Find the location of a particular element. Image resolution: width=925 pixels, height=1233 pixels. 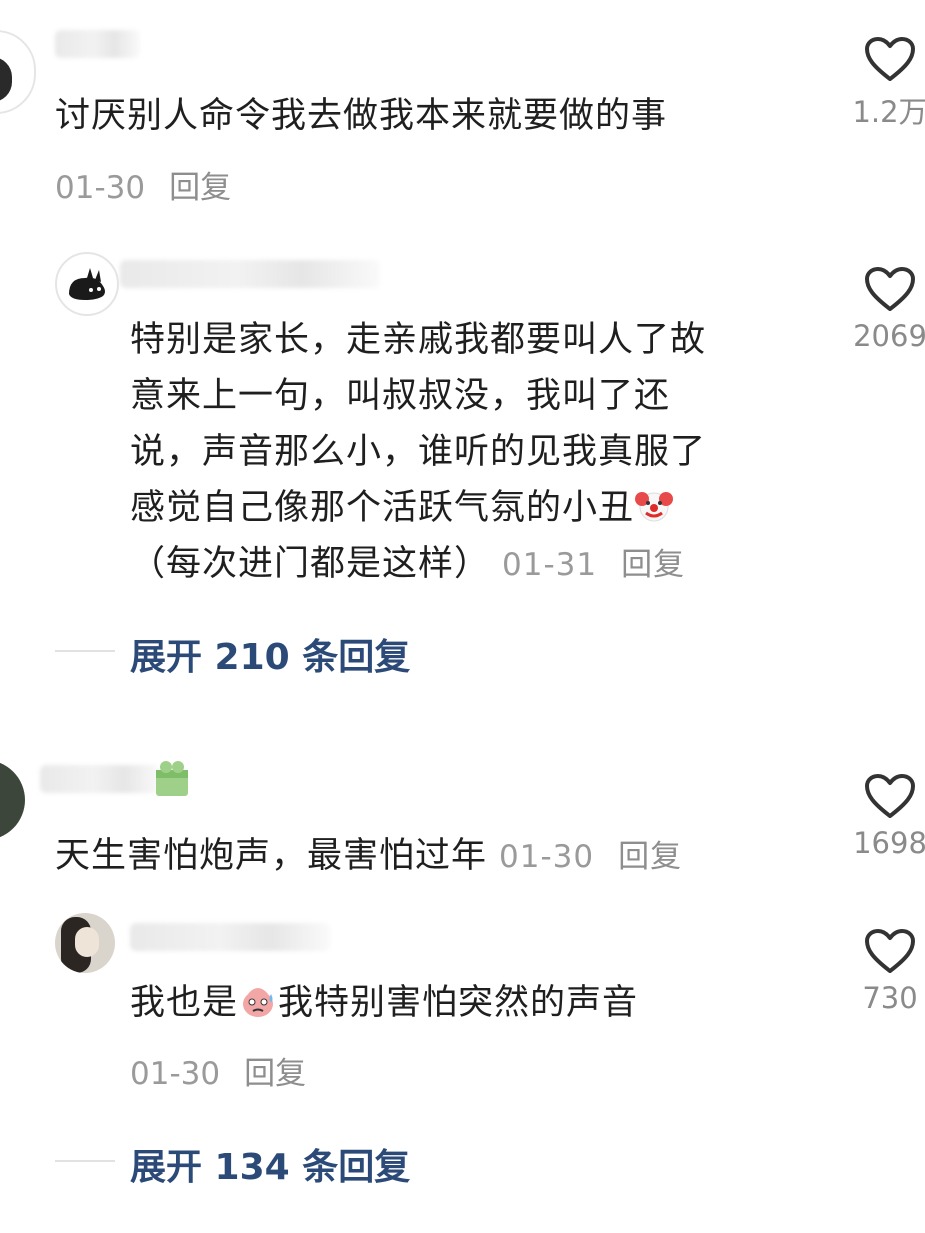

comment-line: 意来上一句，叫叔叔没，我叫了还 is located at coordinates (400, 396).